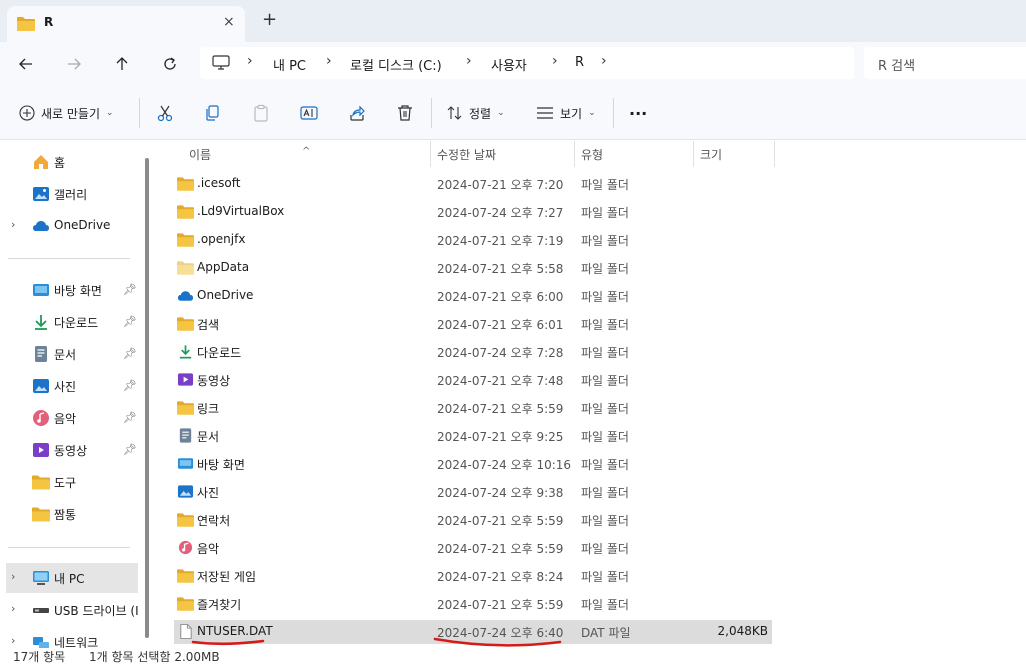  What do you see at coordinates (473, 352) in the screenshot?
I see `table-row: 다운로드 2024-07-24 오후 7:28 파일 폴더` at bounding box center [473, 352].